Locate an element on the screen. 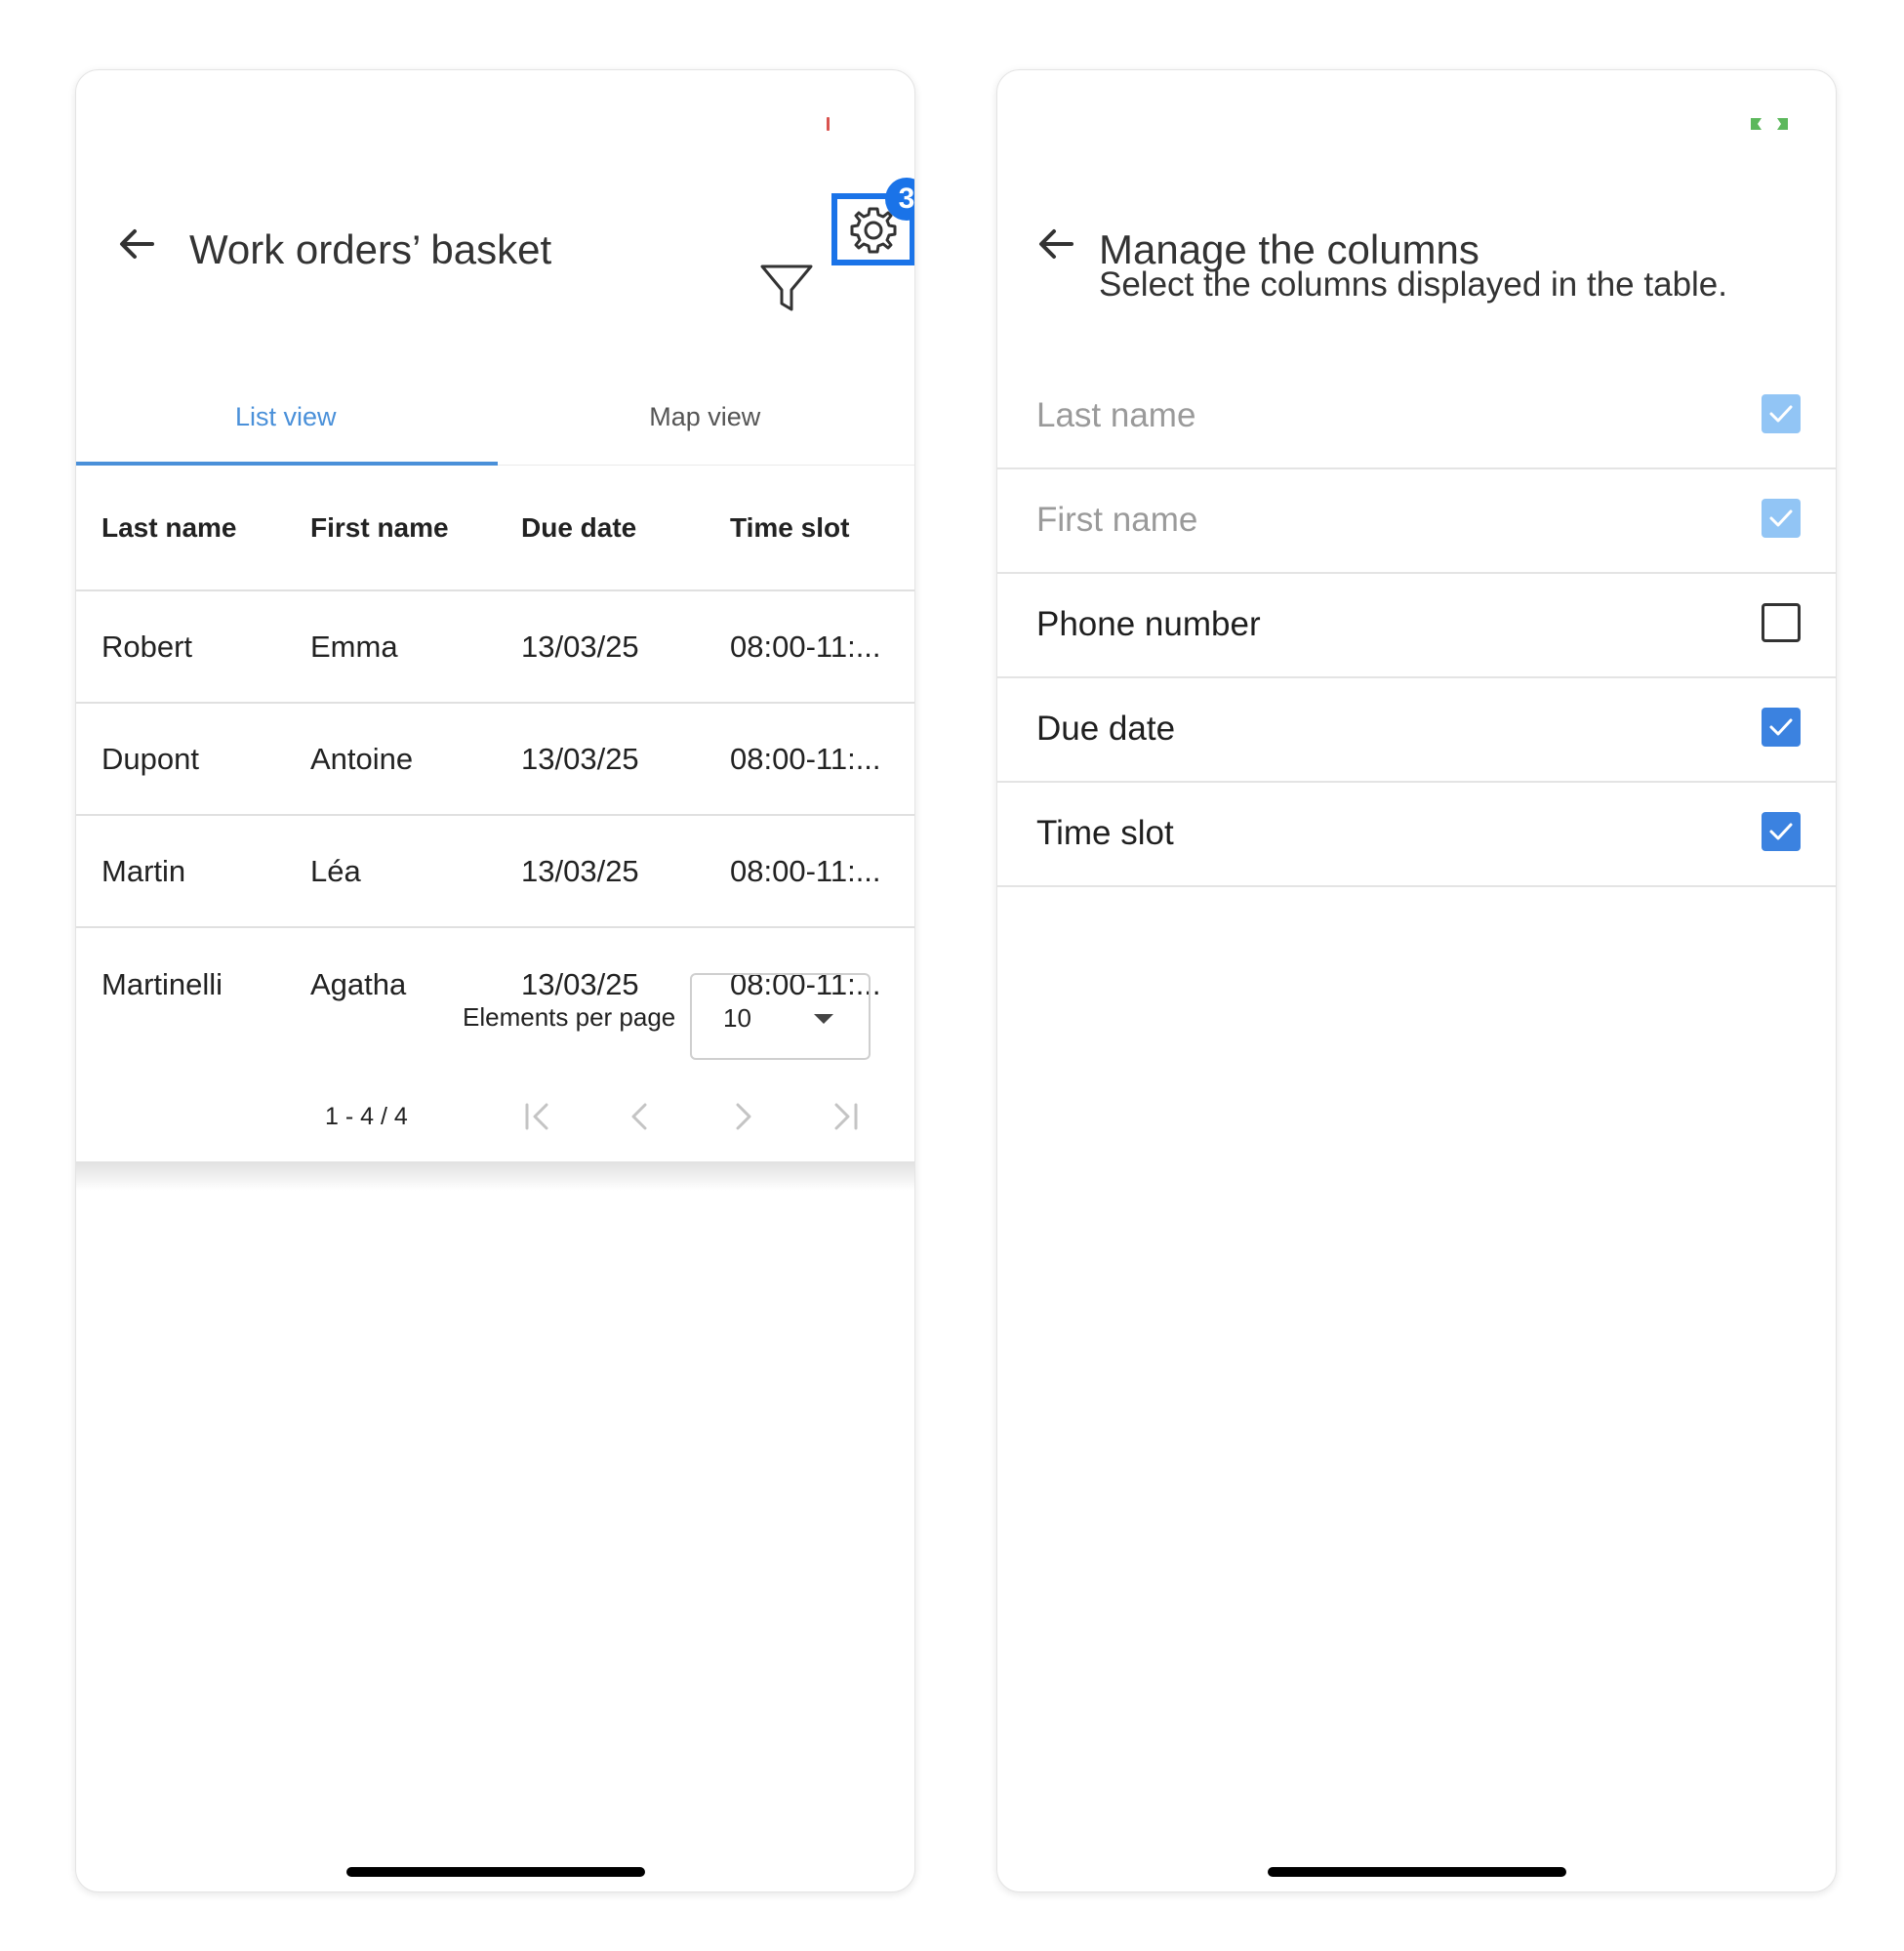  cell-first-name: Antoine is located at coordinates (362, 758).